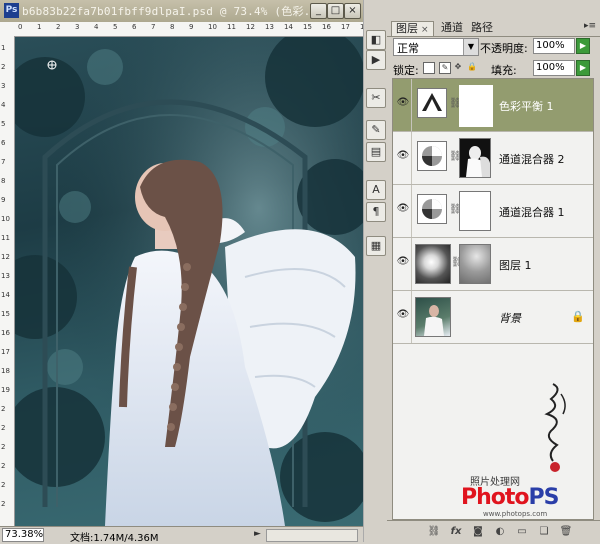 The height and width of the screenshot is (544, 600). I want to click on tab-paths: 路径, so click(482, 28).